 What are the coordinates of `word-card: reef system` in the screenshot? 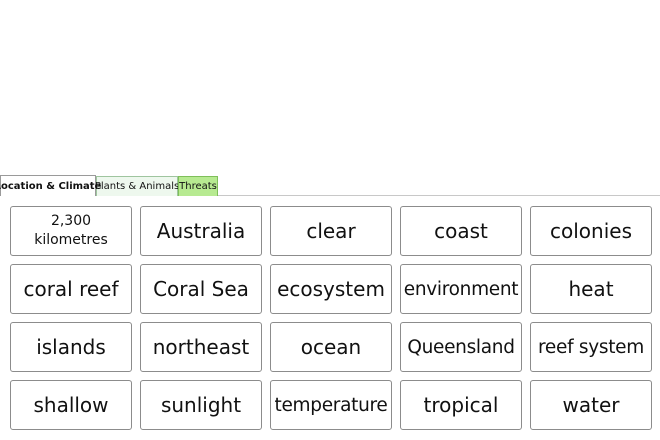 It's located at (591, 347).